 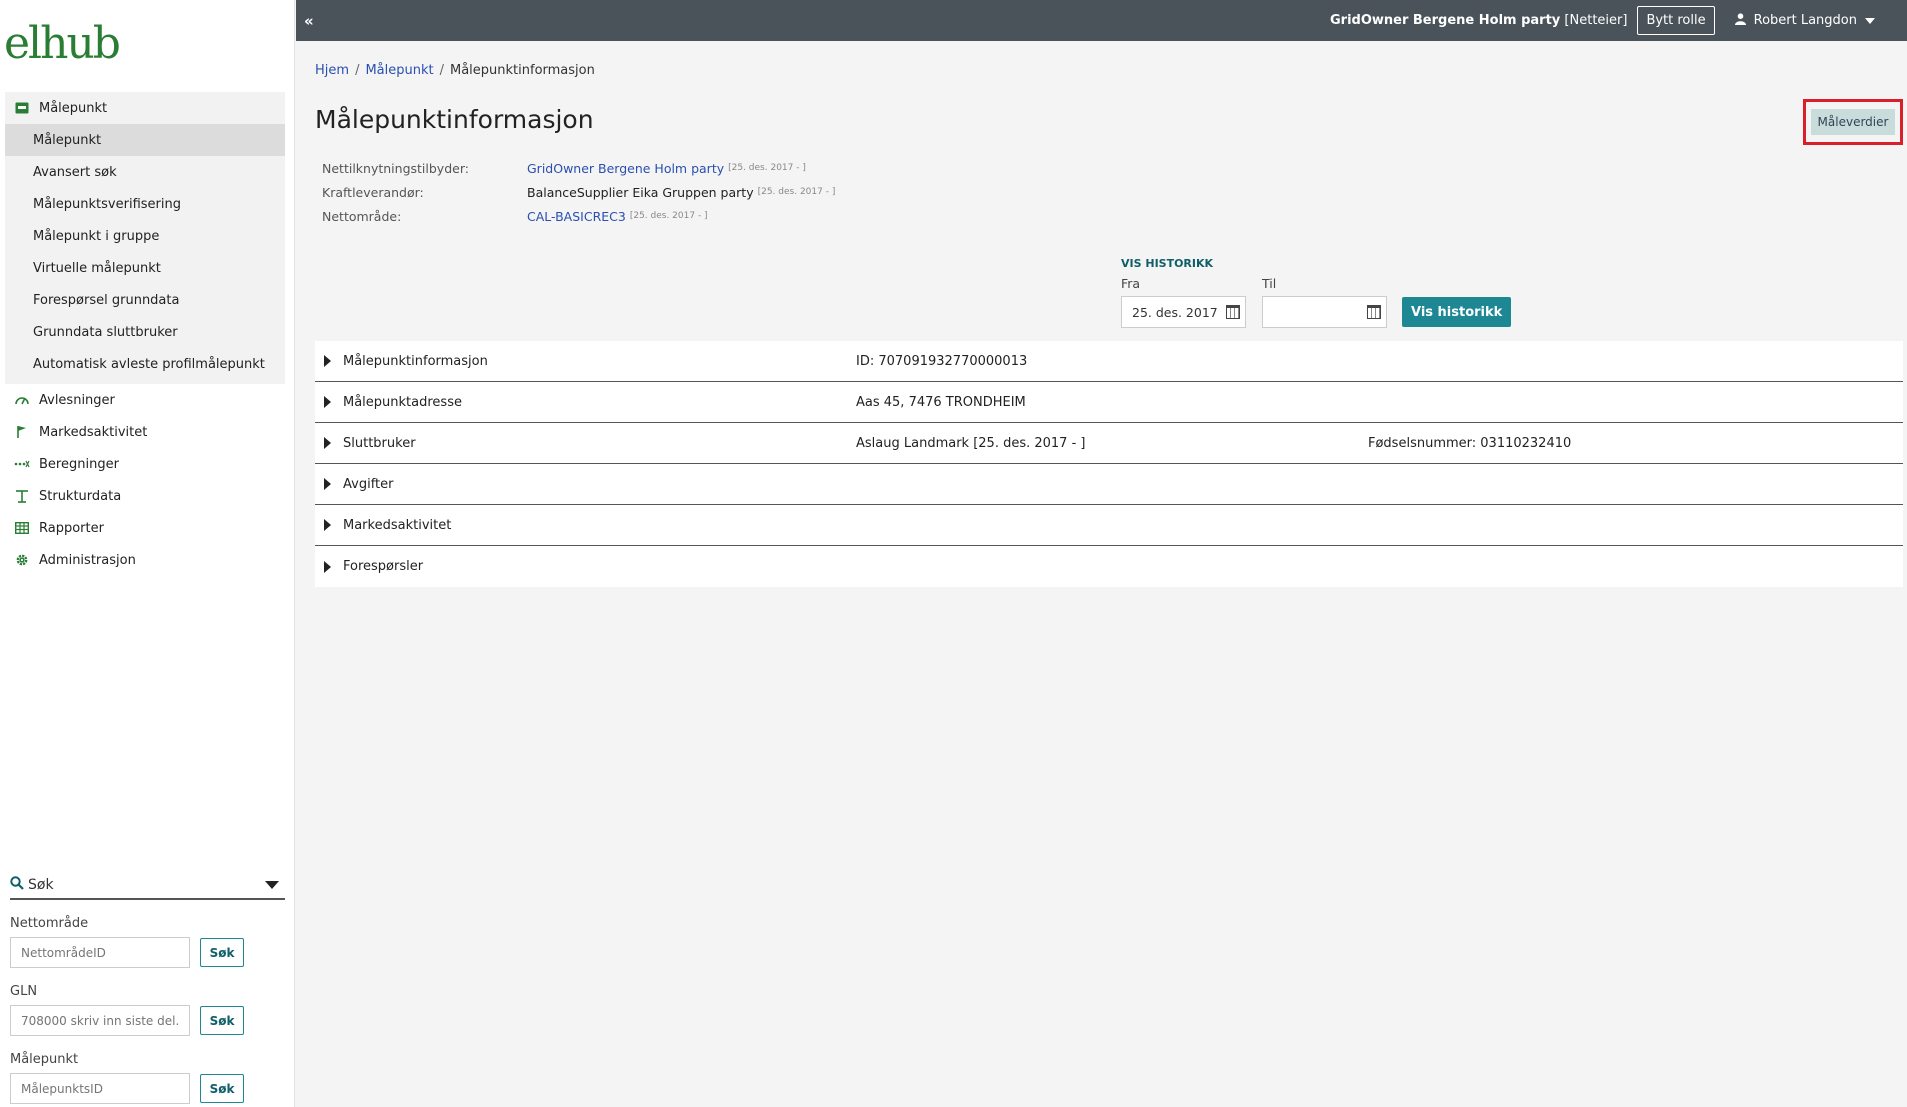 I want to click on from-date-value: 25. des. 2017, so click(x=1175, y=312).